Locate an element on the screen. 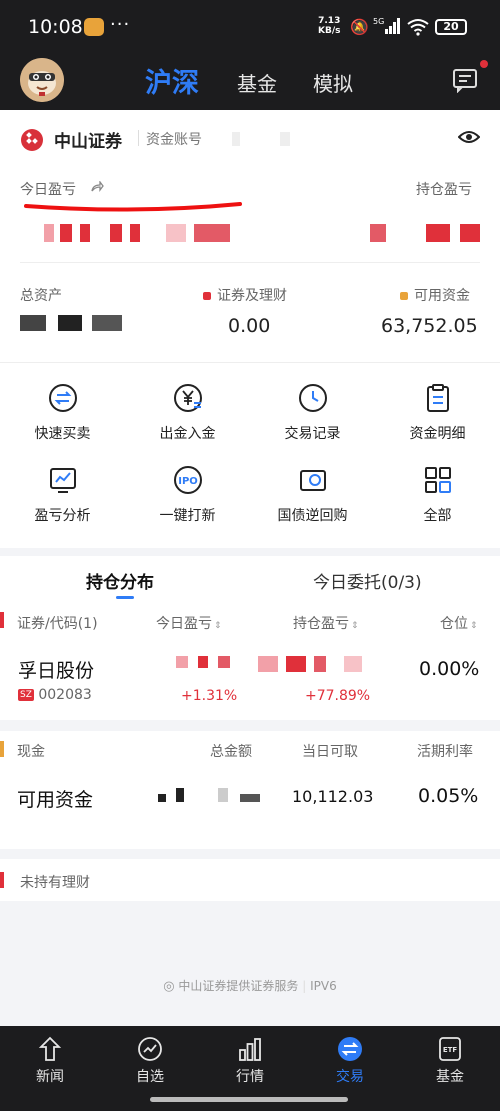  yen-transfer-icon is located at coordinates (187, 398).